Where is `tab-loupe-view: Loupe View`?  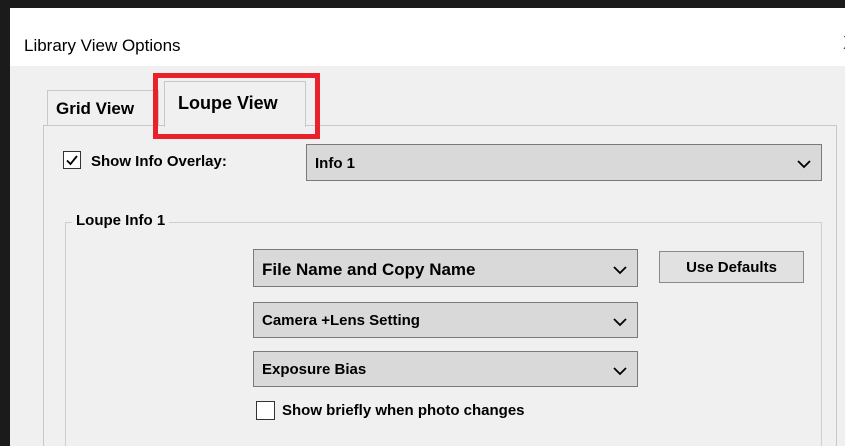 tab-loupe-view: Loupe View is located at coordinates (235, 104).